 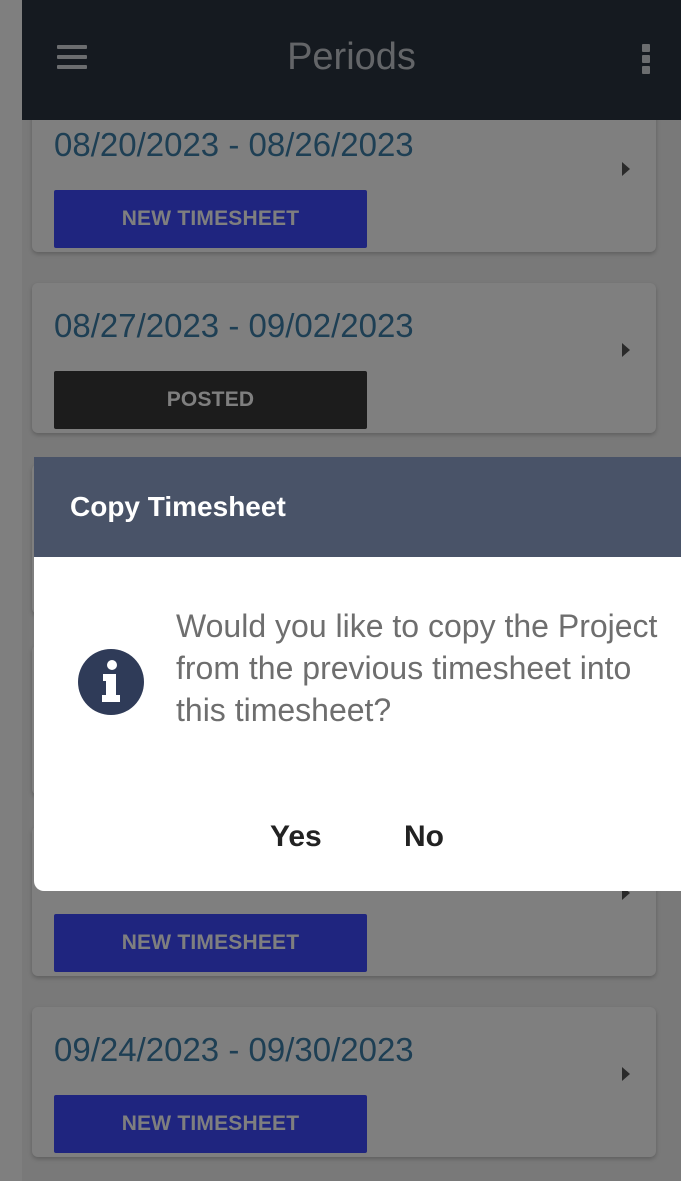 What do you see at coordinates (111, 682) in the screenshot?
I see `info-icon` at bounding box center [111, 682].